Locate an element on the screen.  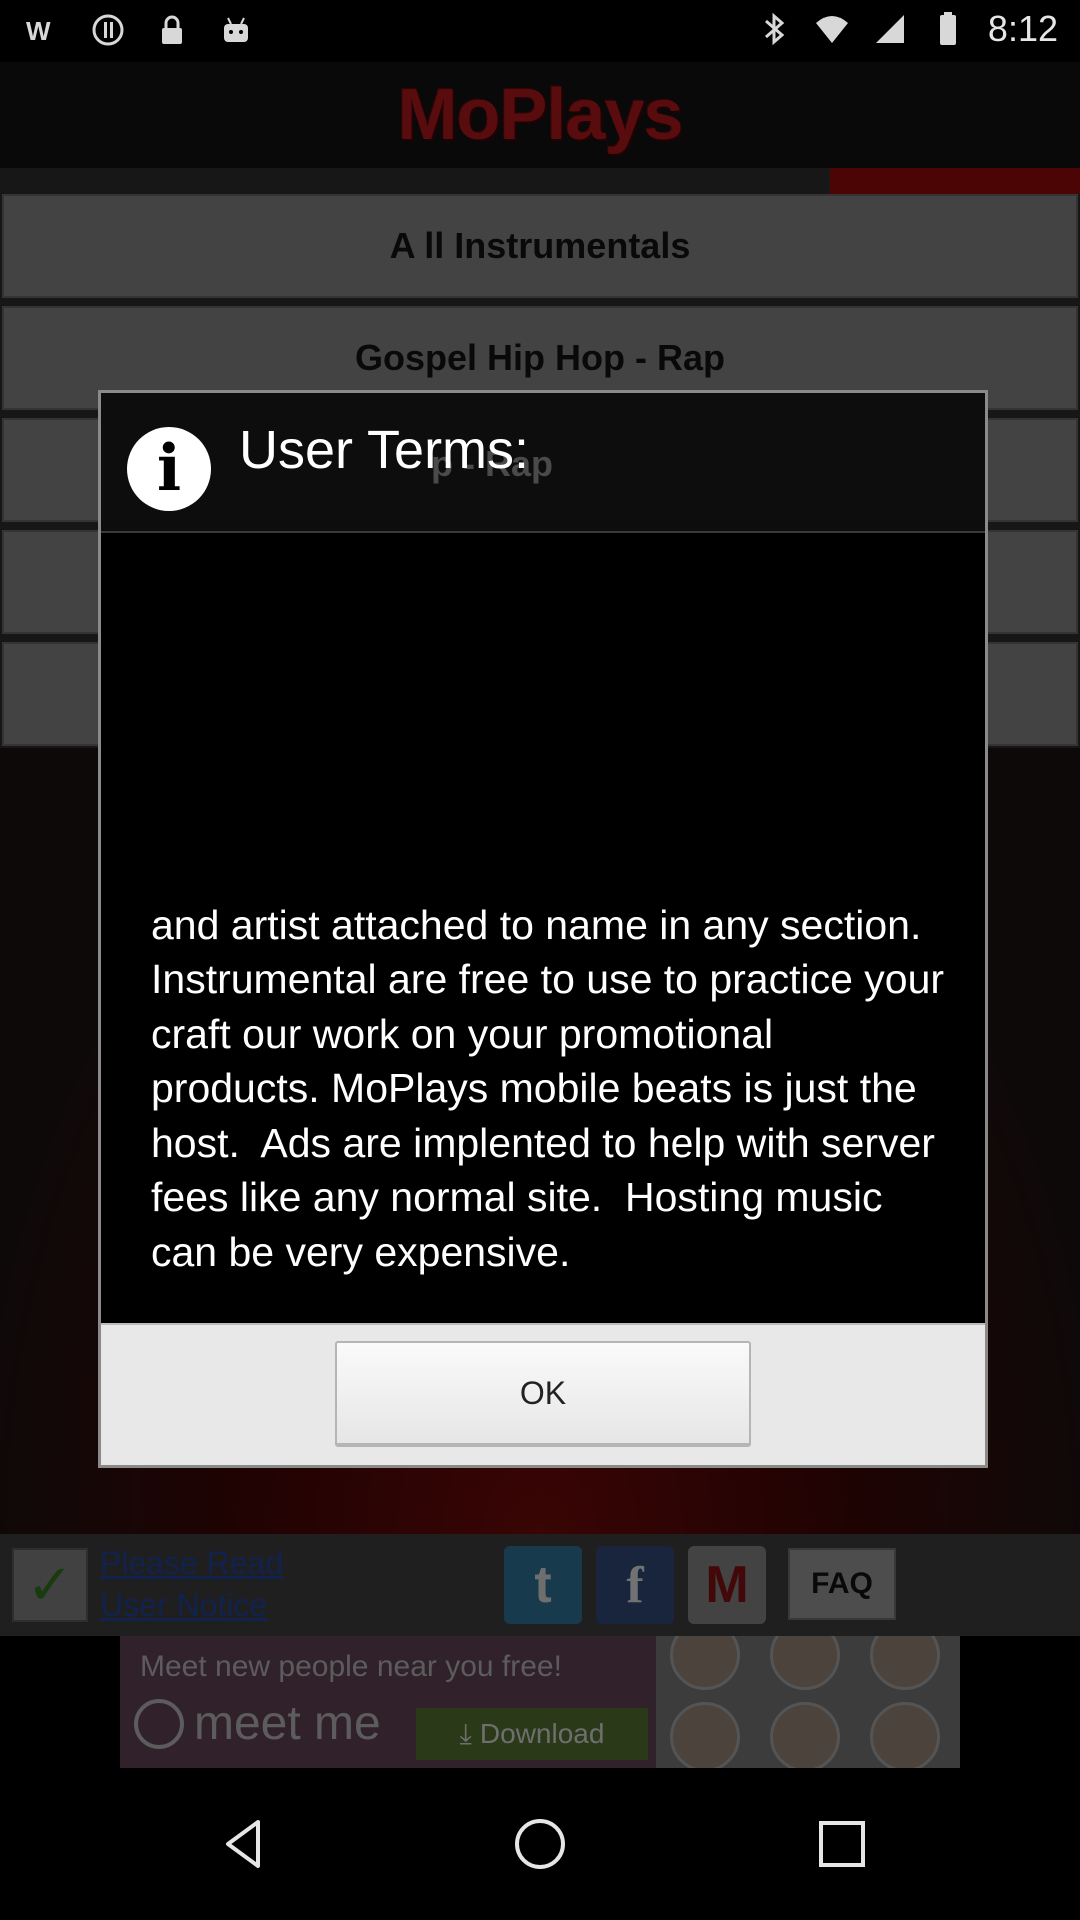
status-time: 8:12 is located at coordinates (1022, 28).